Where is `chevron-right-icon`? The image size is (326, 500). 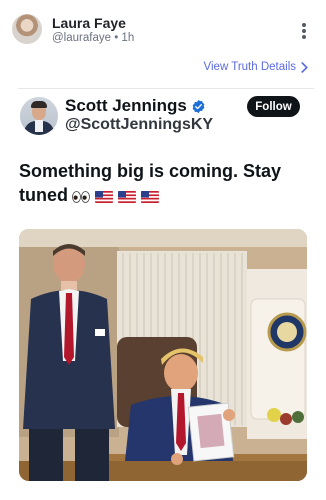 chevron-right-icon is located at coordinates (304, 67).